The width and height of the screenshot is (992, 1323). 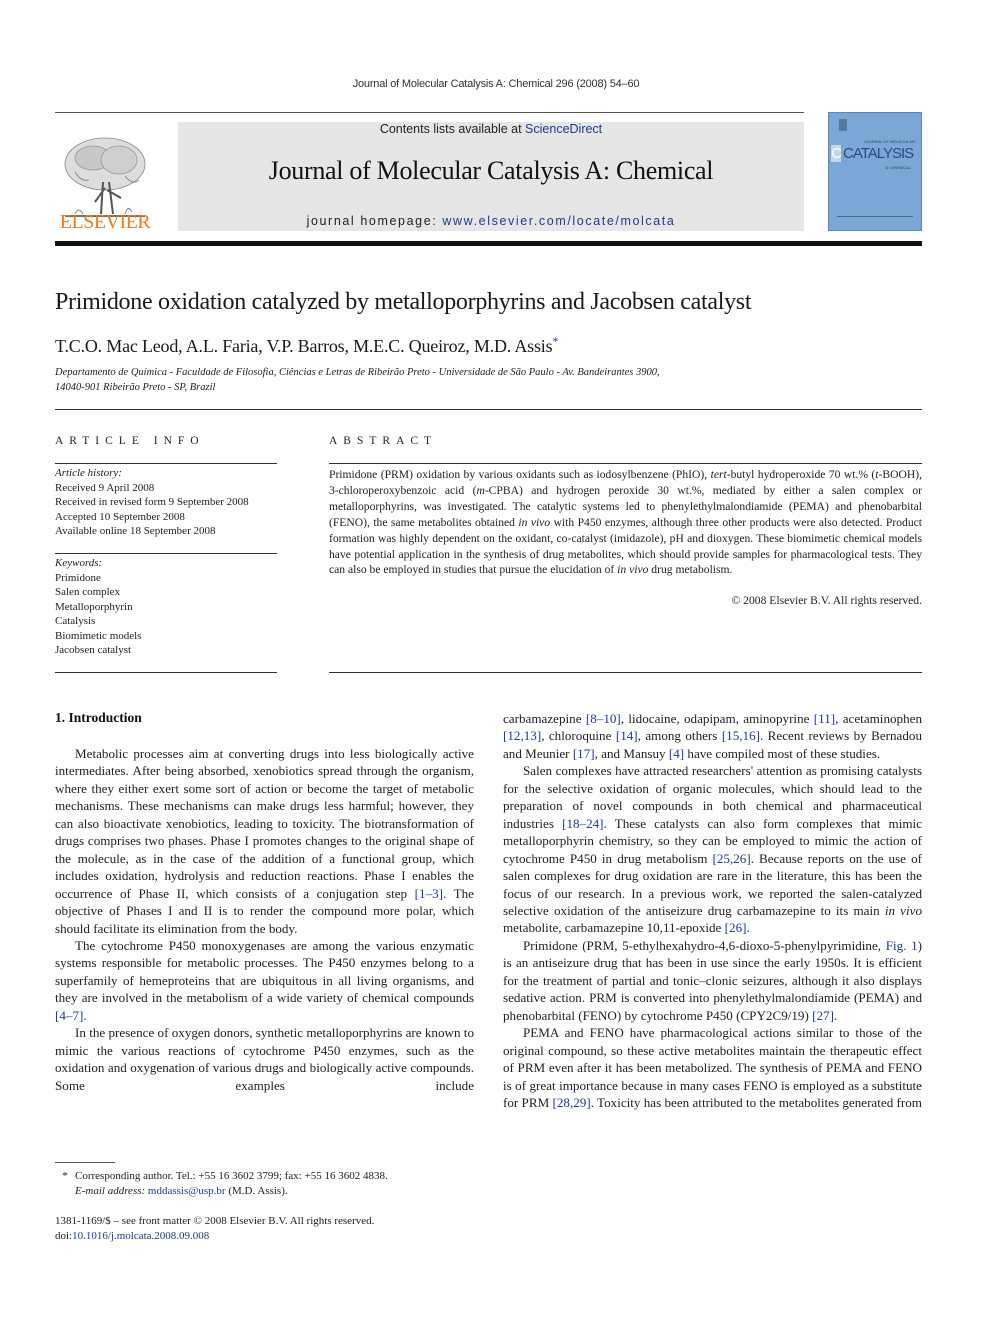 I want to click on footnote-mark: *, so click(x=65, y=1176).